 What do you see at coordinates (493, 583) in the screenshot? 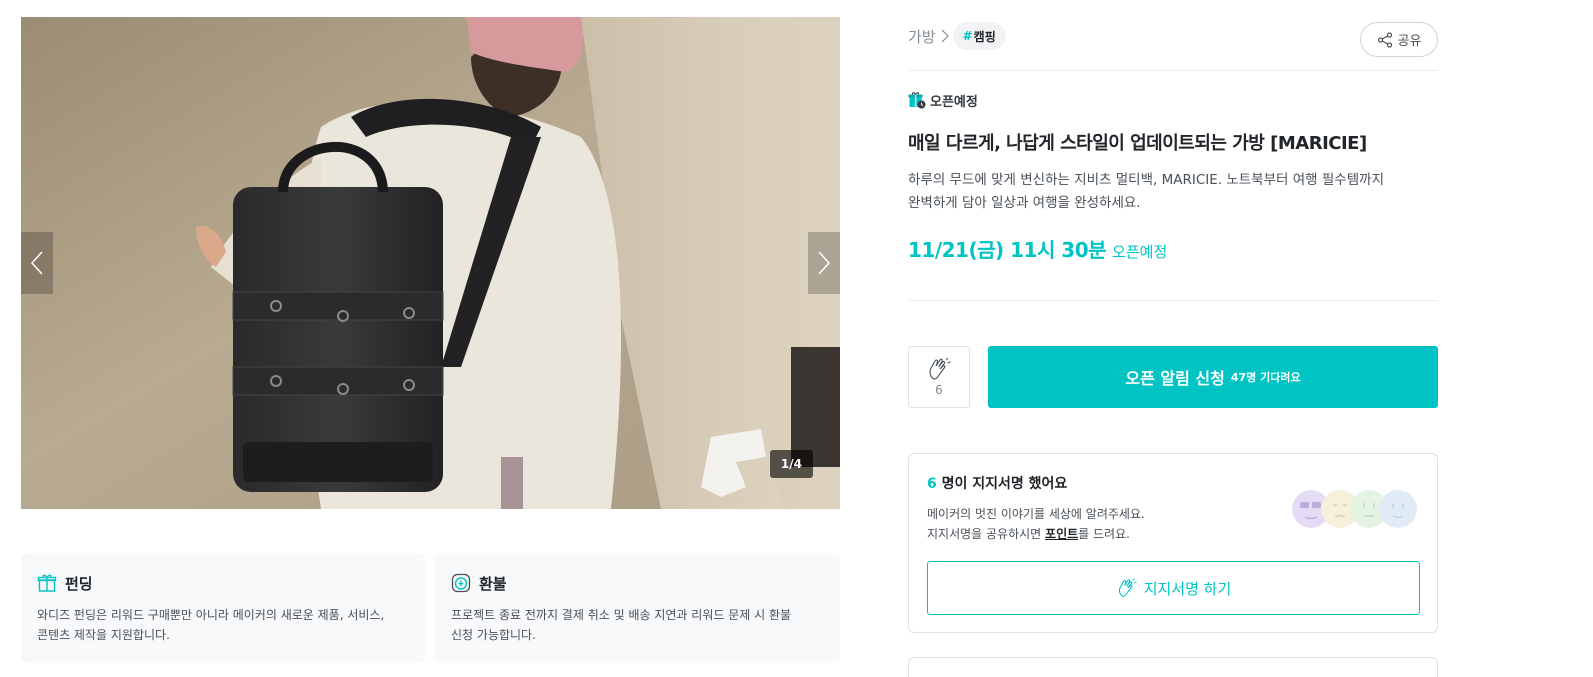
I see `refund-title: 환불` at bounding box center [493, 583].